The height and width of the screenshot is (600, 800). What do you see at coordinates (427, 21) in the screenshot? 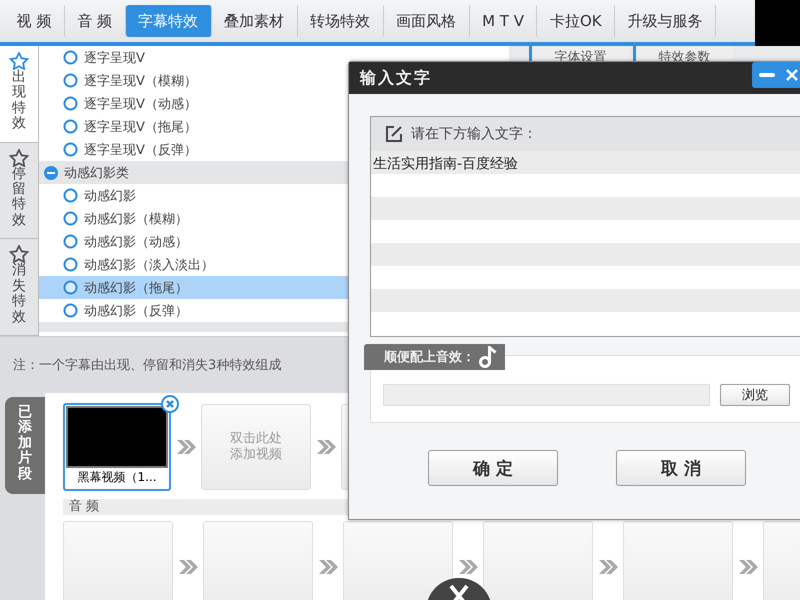
I see `nav-tab: 画面风格` at bounding box center [427, 21].